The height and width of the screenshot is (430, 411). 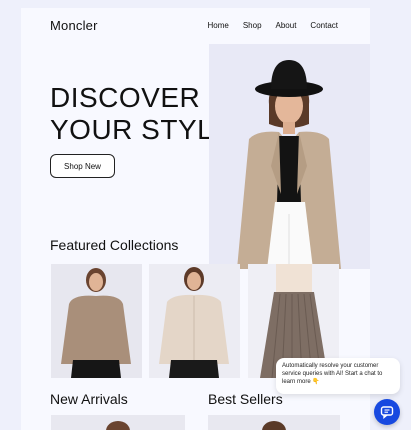 I want to click on brand-logo: Moncler, so click(x=74, y=25).